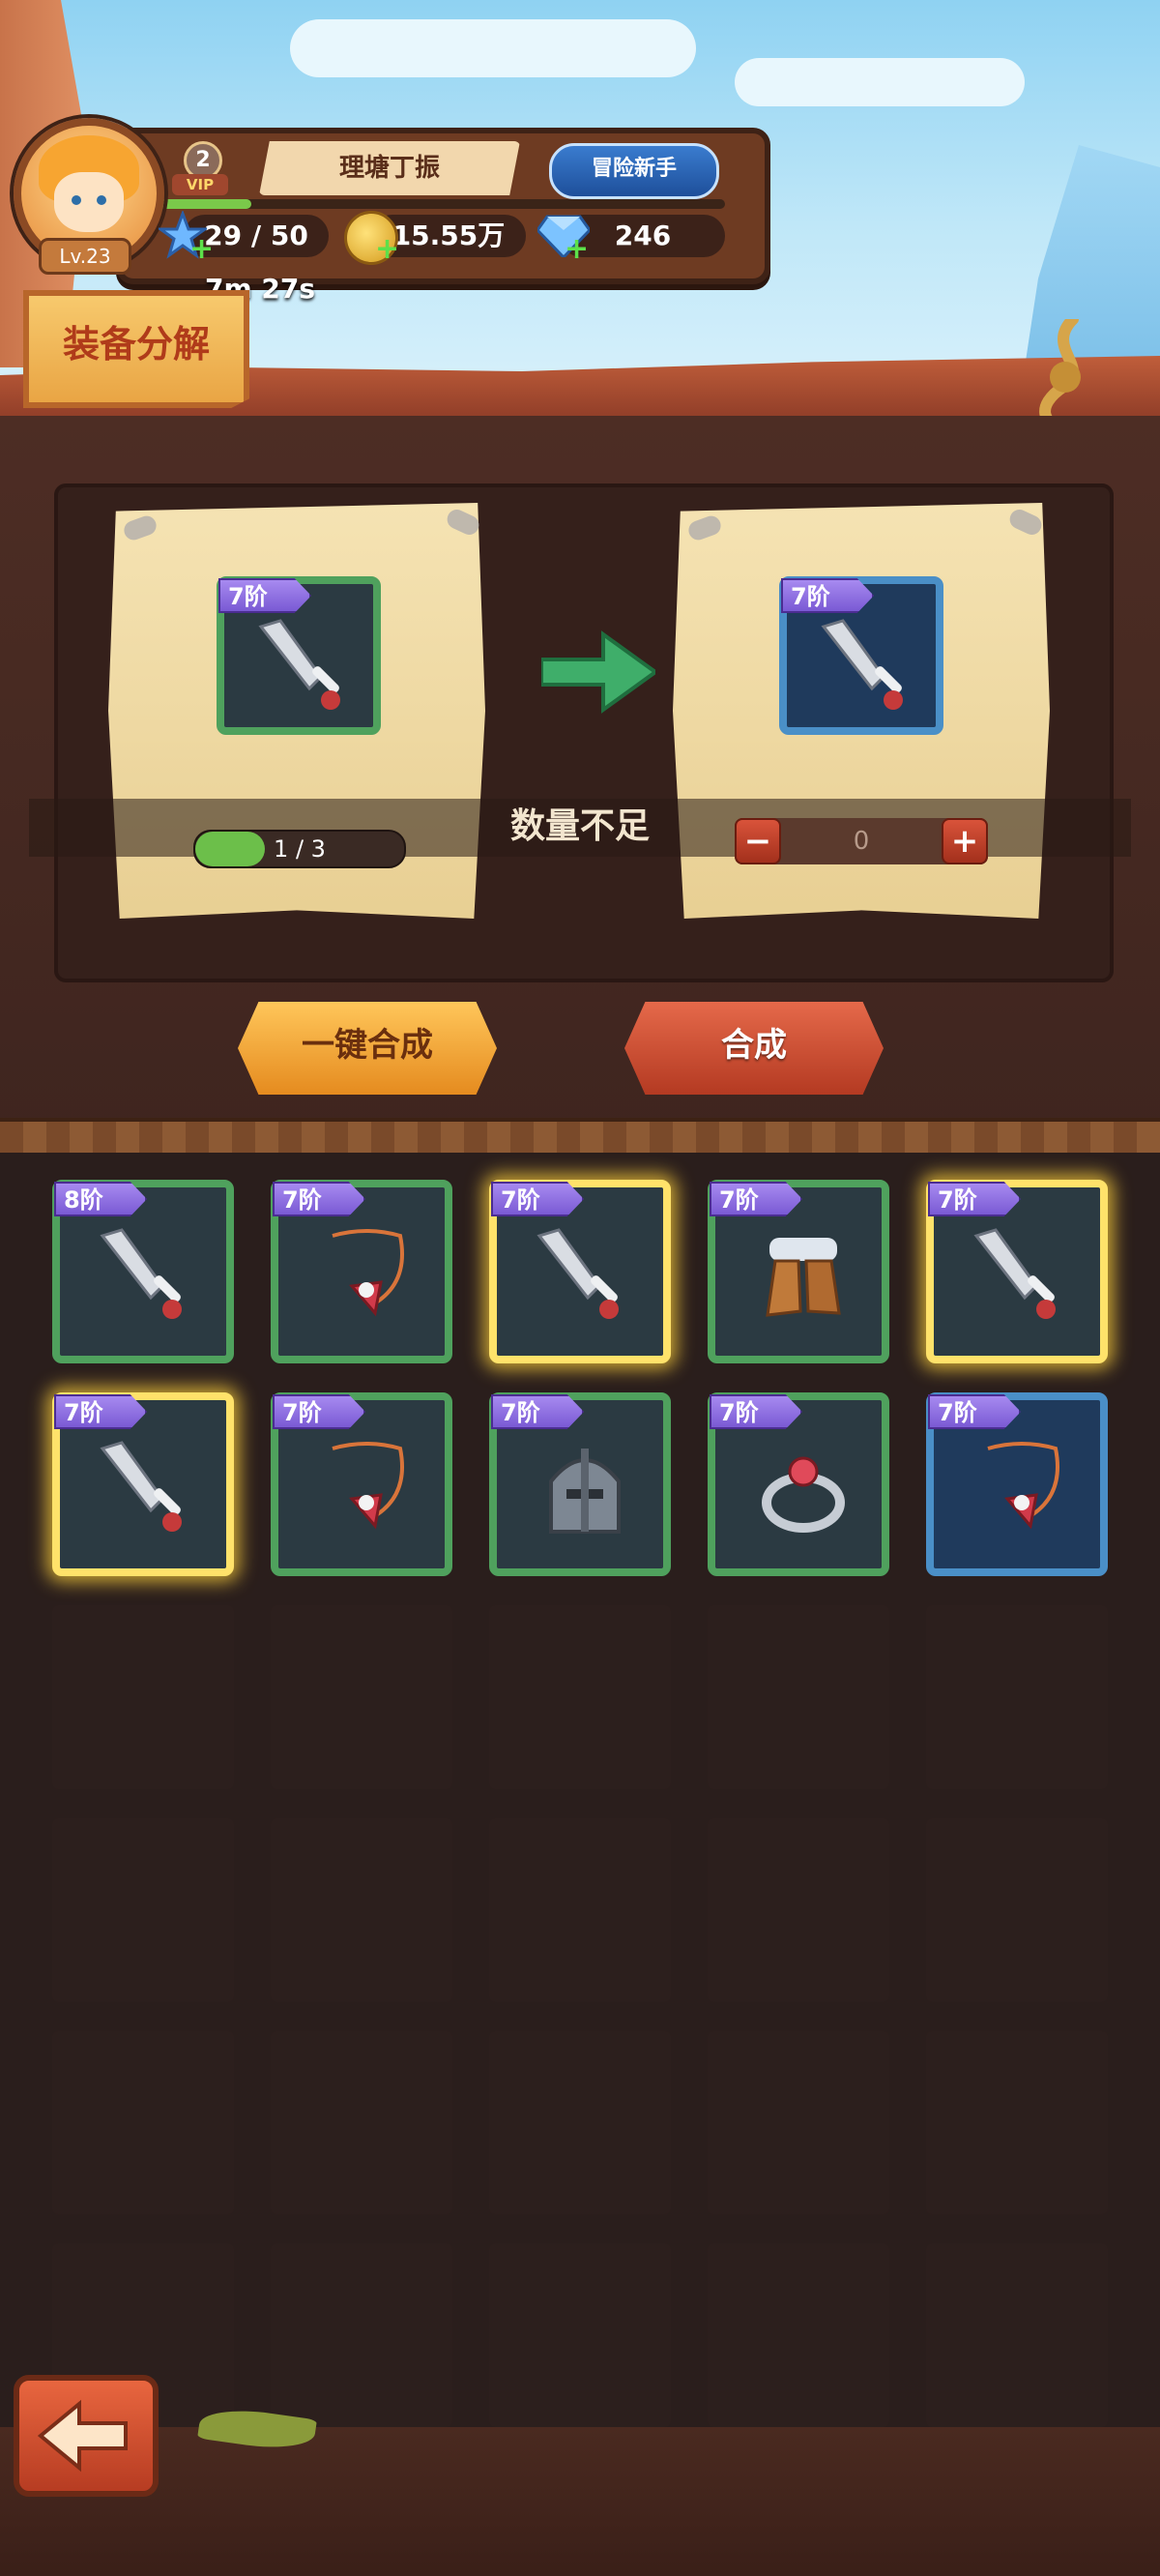 The height and width of the screenshot is (2576, 1160). I want to click on xp-fill, so click(203, 204).